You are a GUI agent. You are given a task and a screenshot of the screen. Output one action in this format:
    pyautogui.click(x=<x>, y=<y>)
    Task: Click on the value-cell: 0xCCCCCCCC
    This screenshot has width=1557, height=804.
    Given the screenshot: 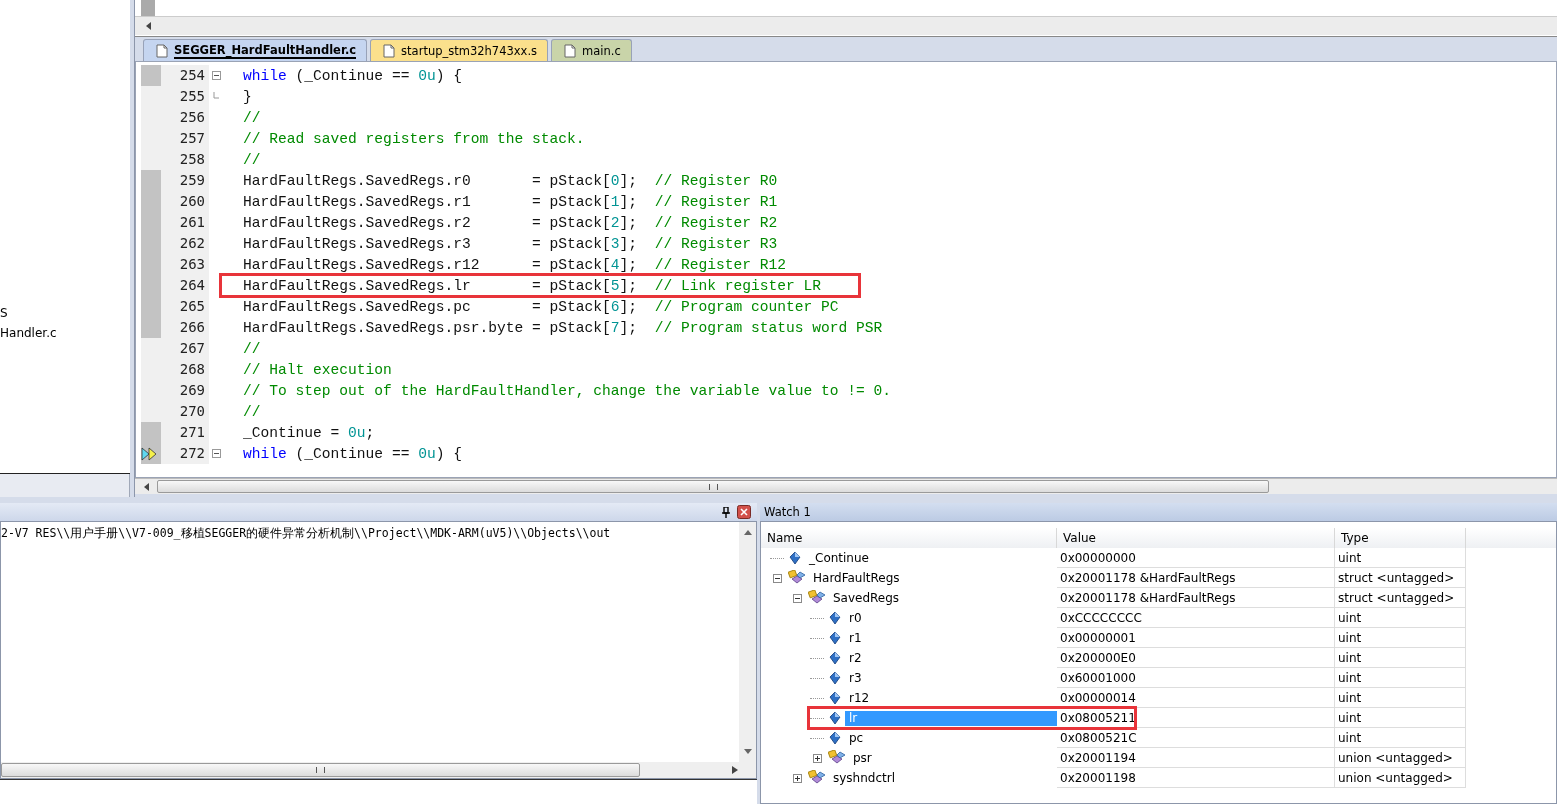 What is the action you would take?
    pyautogui.click(x=1196, y=618)
    